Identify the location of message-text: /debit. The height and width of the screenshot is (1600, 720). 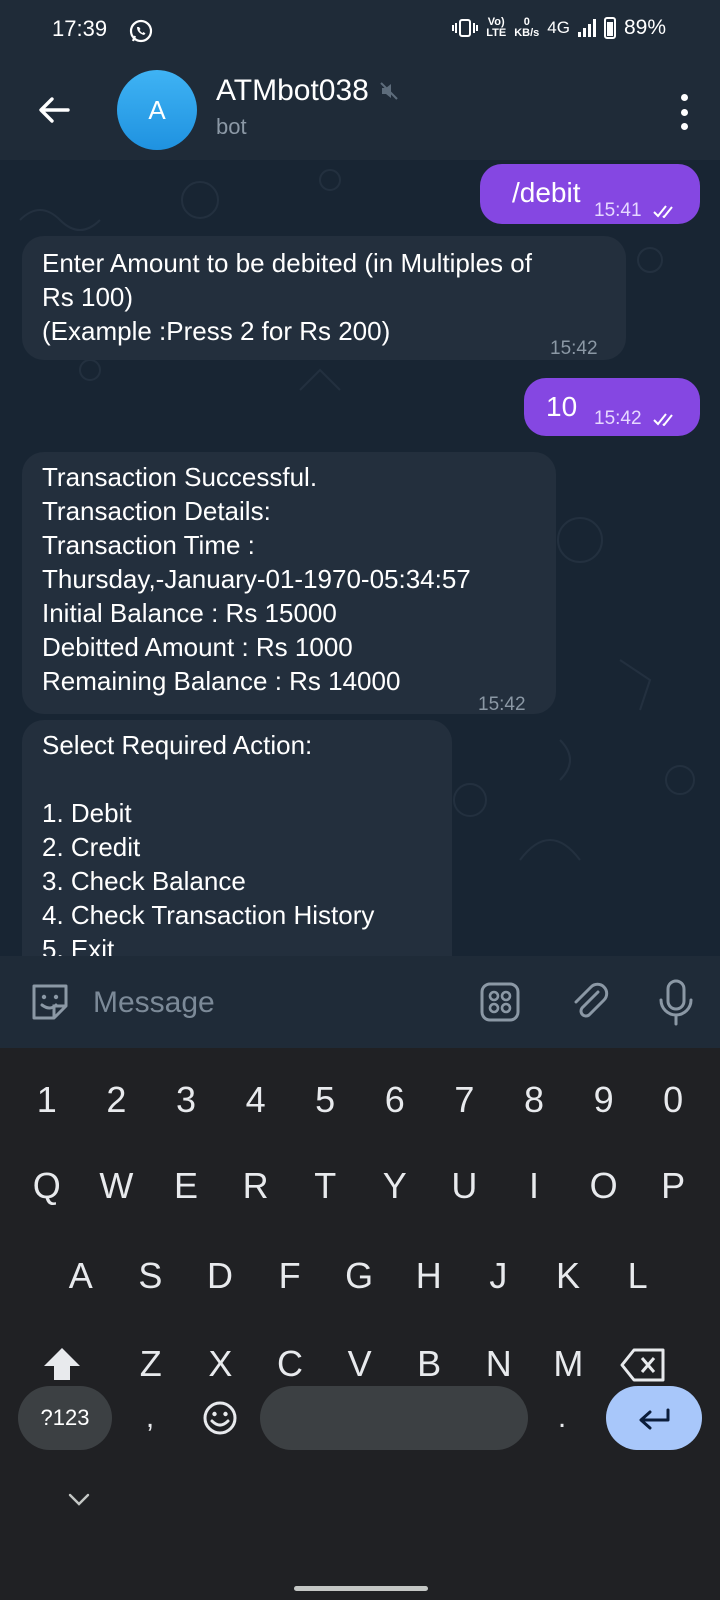
(546, 192).